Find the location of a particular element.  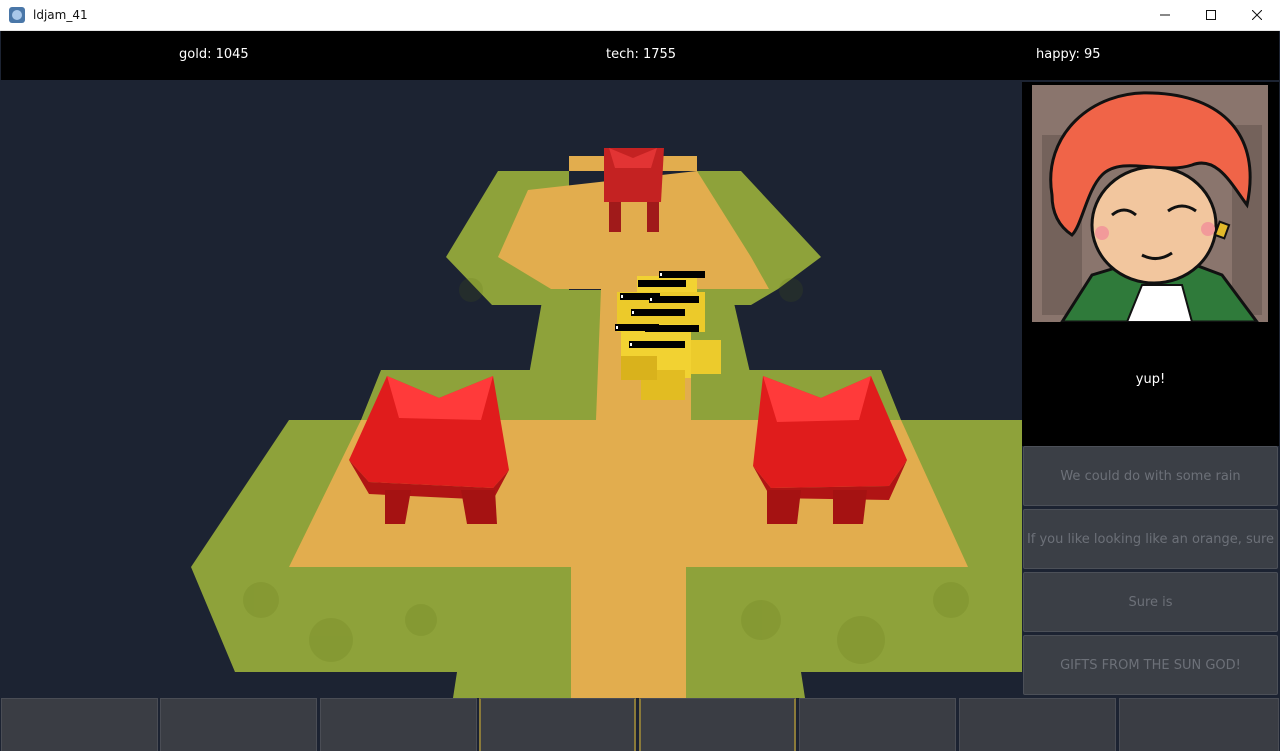

maximize-button is located at coordinates (1211, 15).